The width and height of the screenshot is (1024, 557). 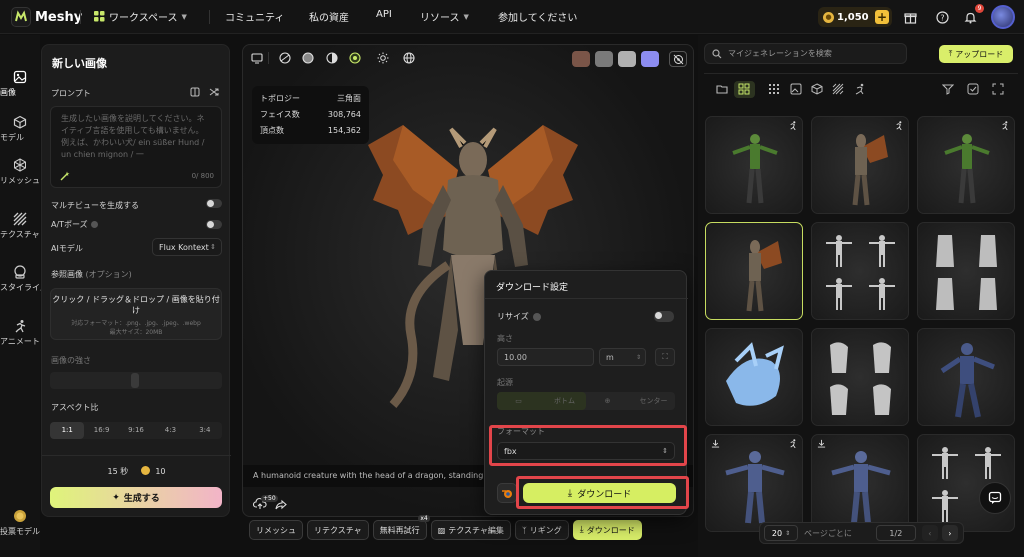 I want to click on sidebar-item-model: モデル, so click(x=20, y=128).